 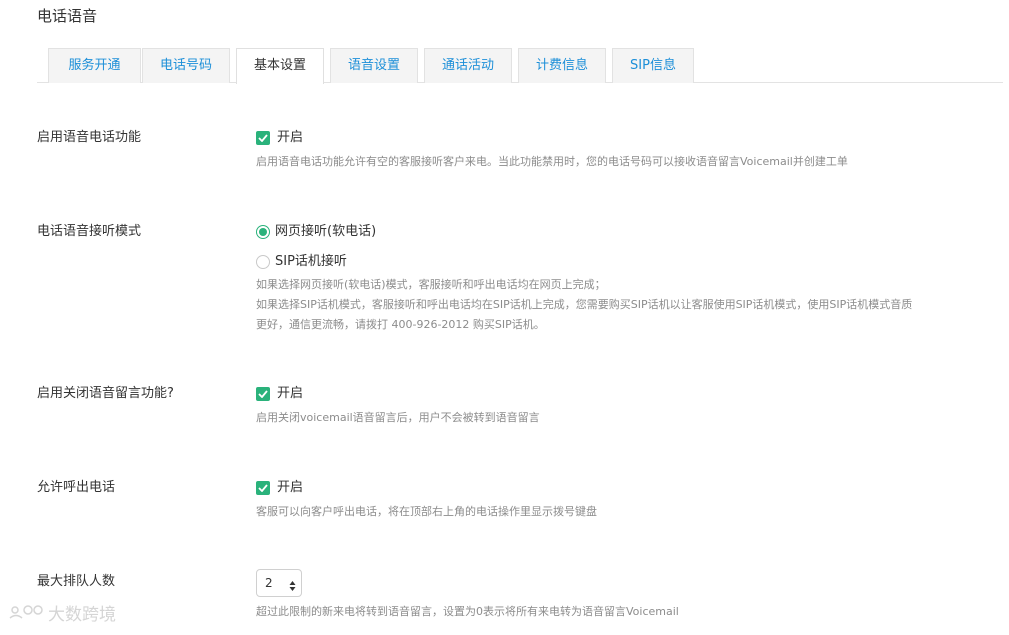 What do you see at coordinates (468, 65) in the screenshot?
I see `tab-call-activity: 通话活动` at bounding box center [468, 65].